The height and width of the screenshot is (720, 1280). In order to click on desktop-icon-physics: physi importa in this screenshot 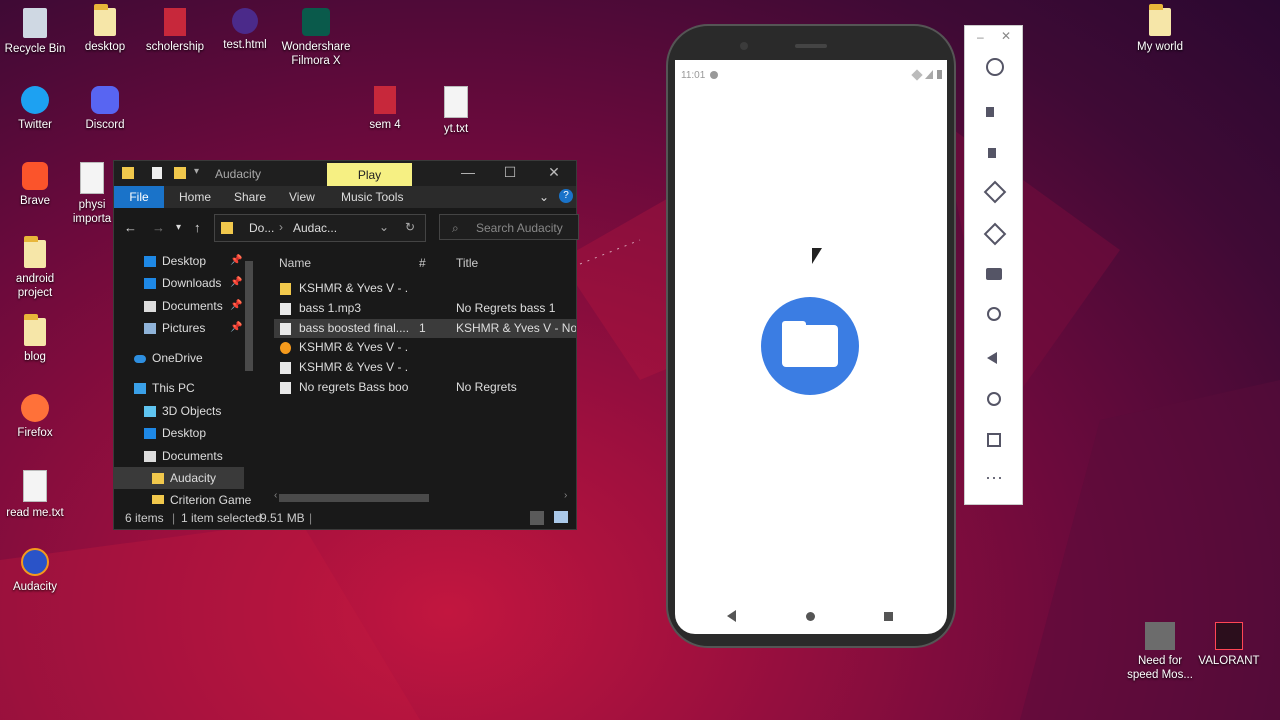, I will do `click(92, 194)`.